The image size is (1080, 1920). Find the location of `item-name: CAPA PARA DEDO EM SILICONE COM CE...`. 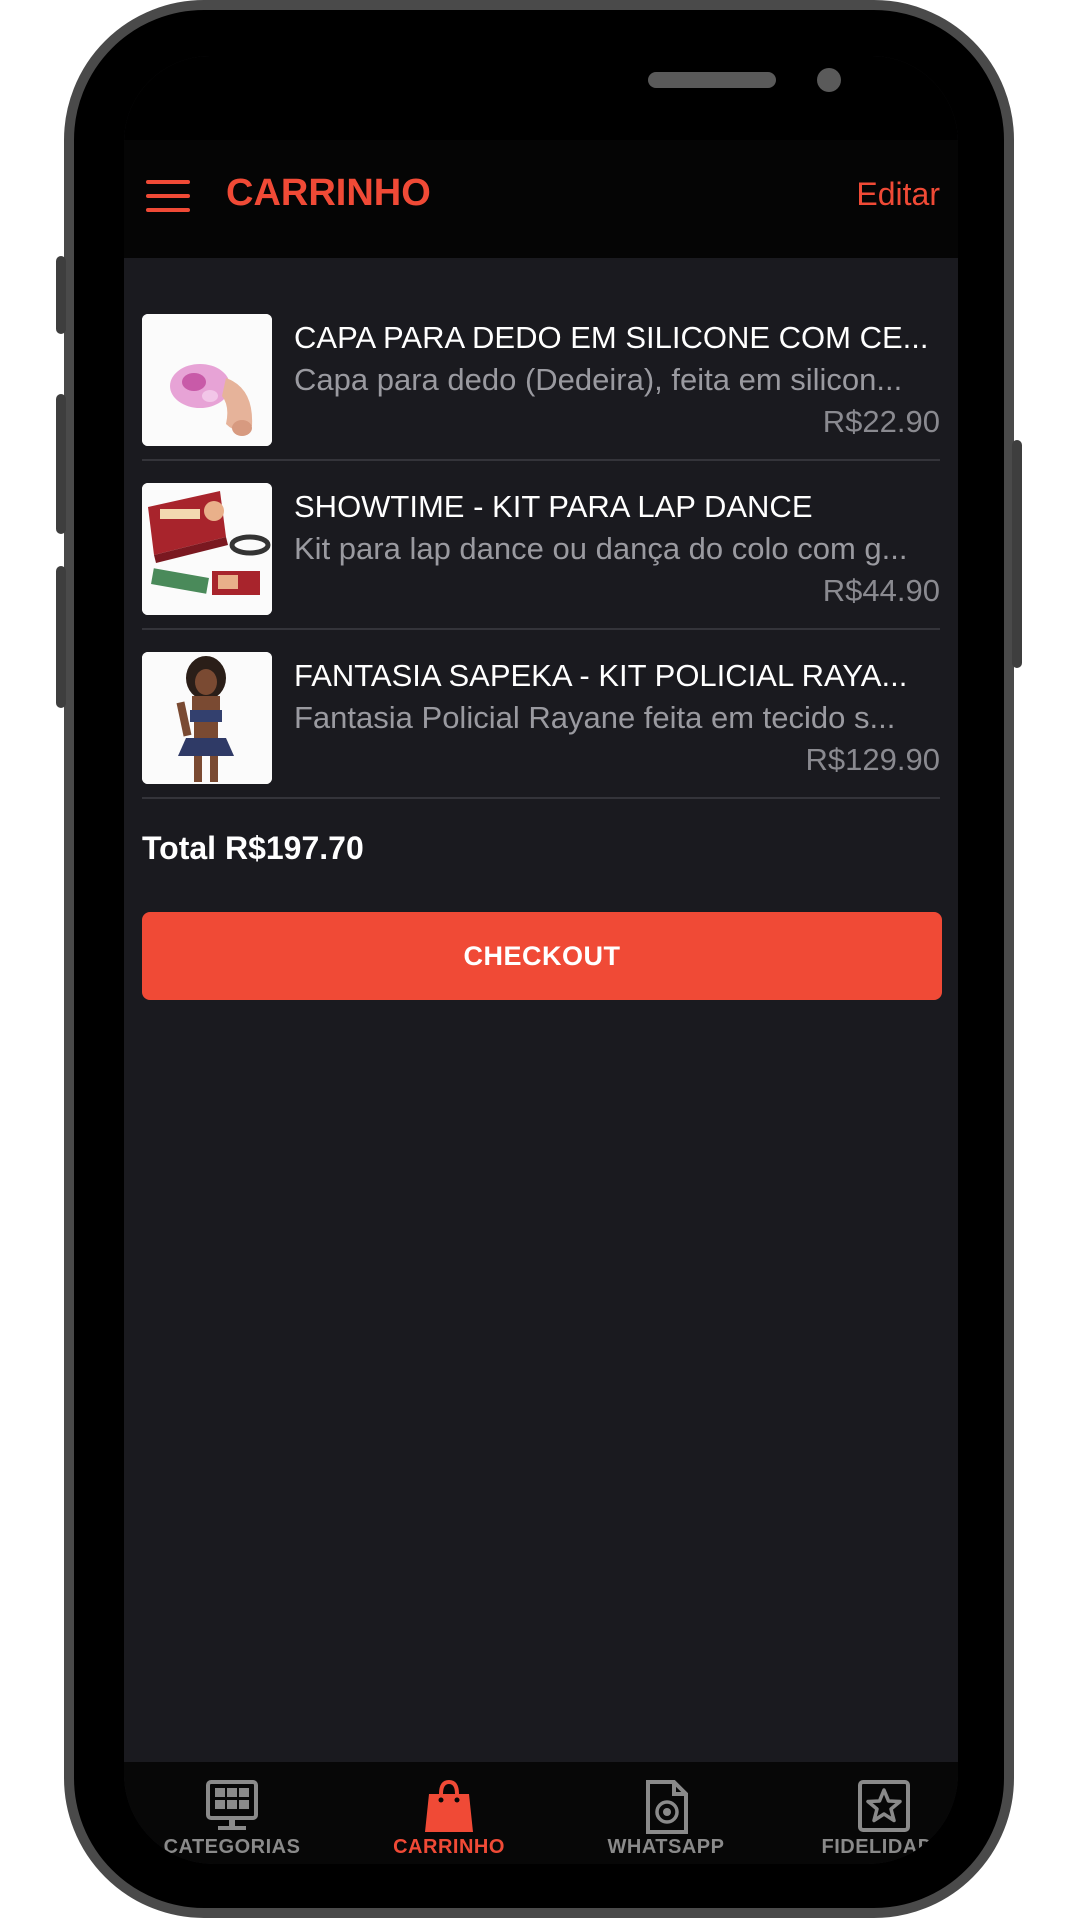

item-name: CAPA PARA DEDO EM SILICONE COM CE... is located at coordinates (611, 337).